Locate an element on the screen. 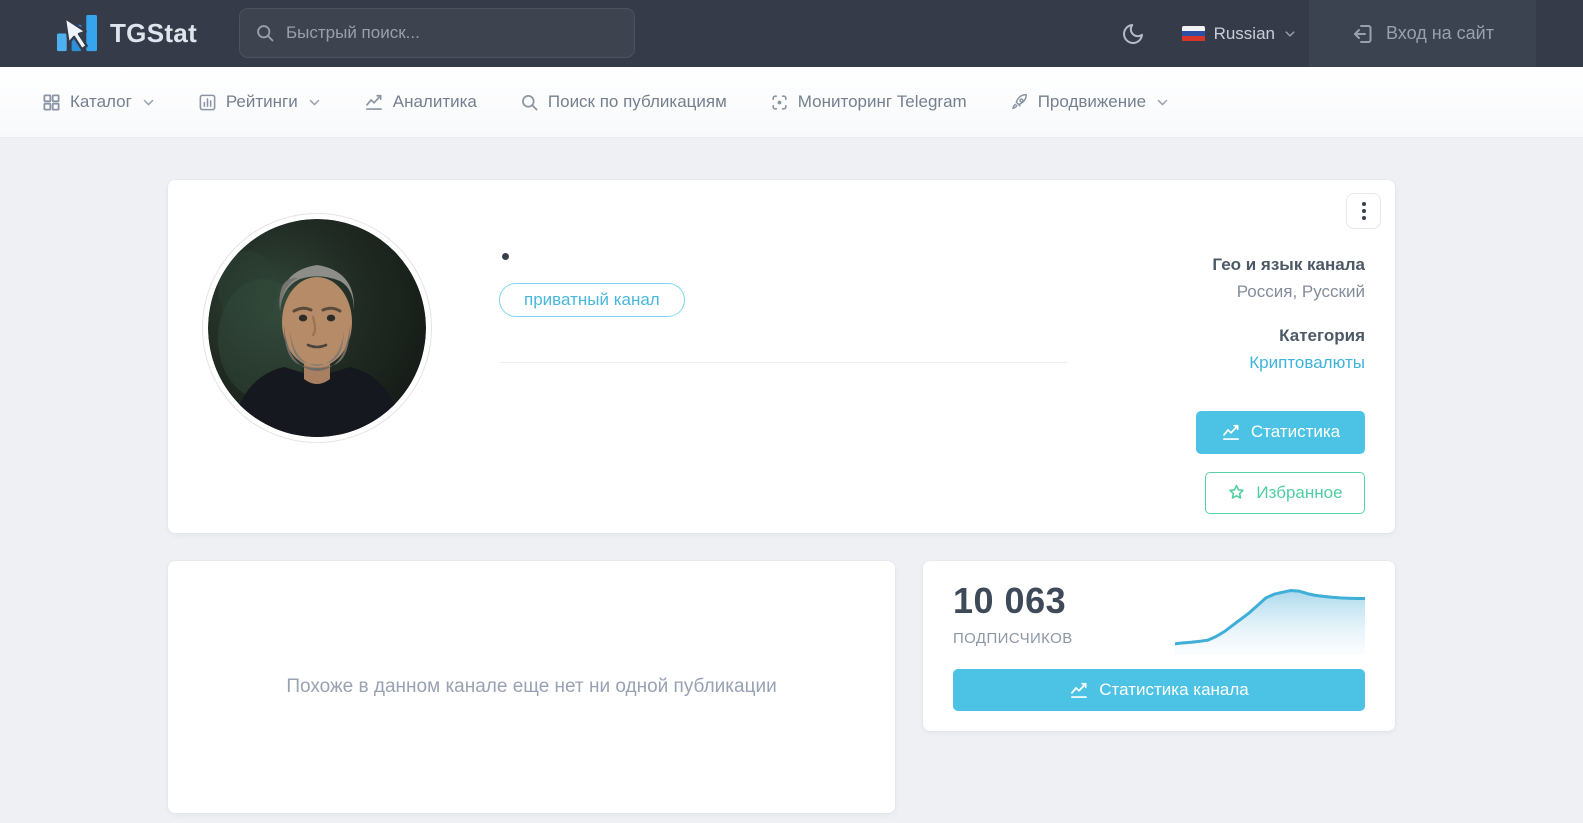  dark-mode-toggle is located at coordinates (1133, 34).